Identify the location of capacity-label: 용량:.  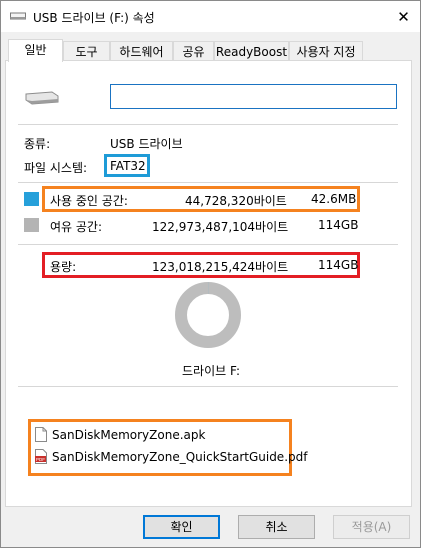
(63, 267).